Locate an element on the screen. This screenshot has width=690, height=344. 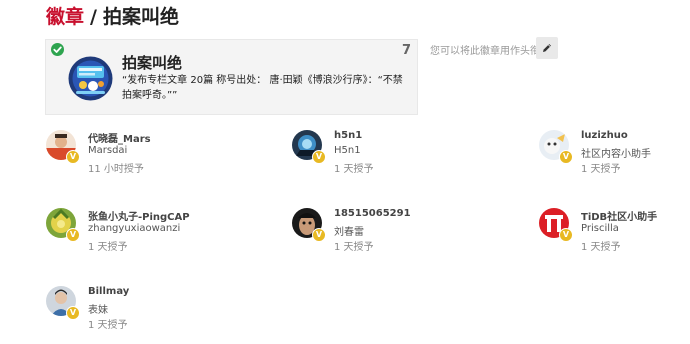
user-name-link: 张鱼小丸子-PingCAP is located at coordinates (139, 215).